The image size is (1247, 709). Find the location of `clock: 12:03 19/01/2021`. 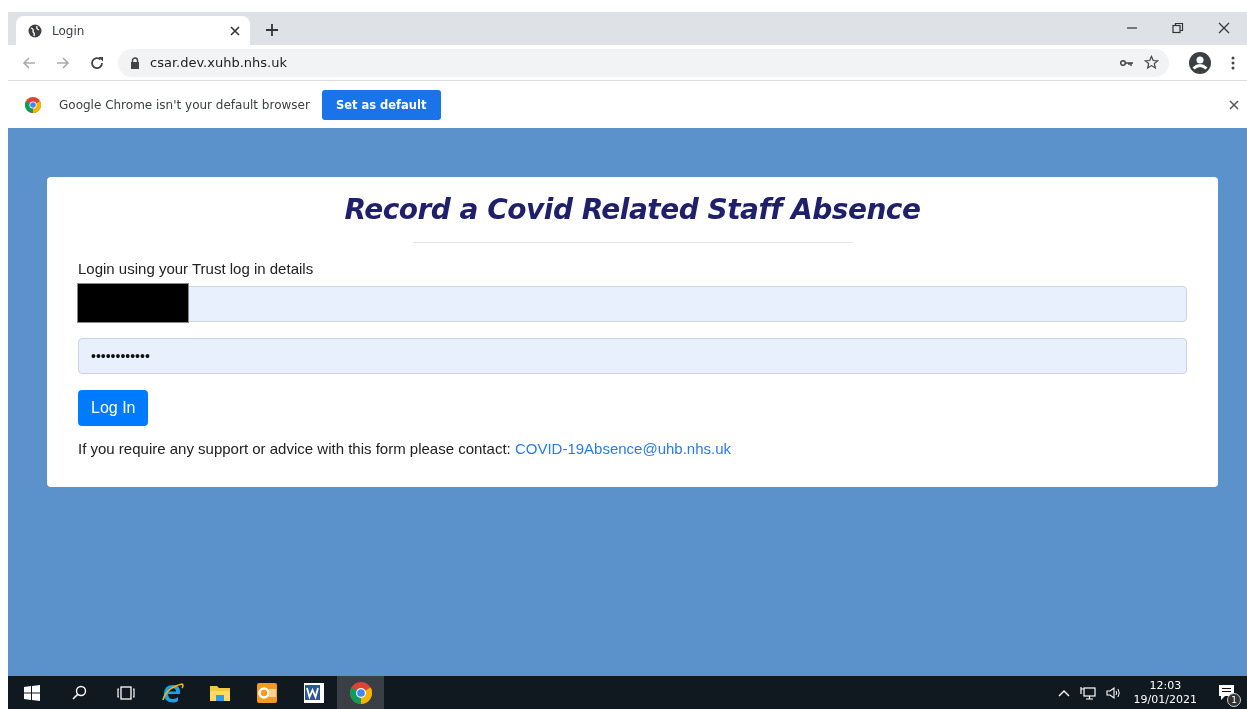

clock: 12:03 19/01/2021 is located at coordinates (1165, 692).